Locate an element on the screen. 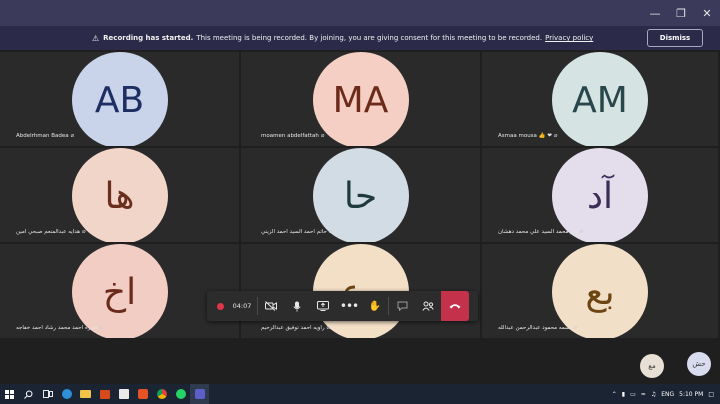 Image resolution: width=720 pixels, height=404 pixels. participant-name-label: آدم محمد السيد علي محمد دهشان ⌀ is located at coordinates (540, 231).